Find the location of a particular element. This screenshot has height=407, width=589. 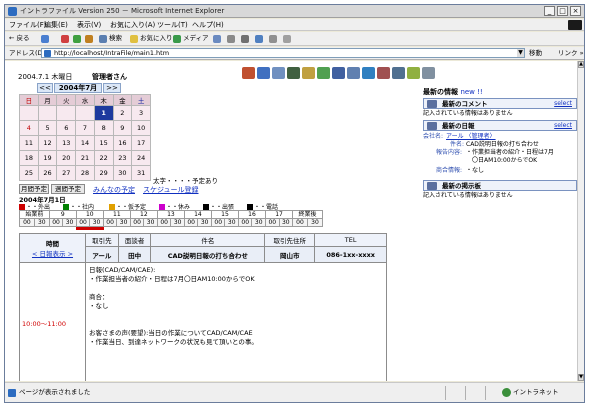

calendar-day: 24 is located at coordinates (141, 158).